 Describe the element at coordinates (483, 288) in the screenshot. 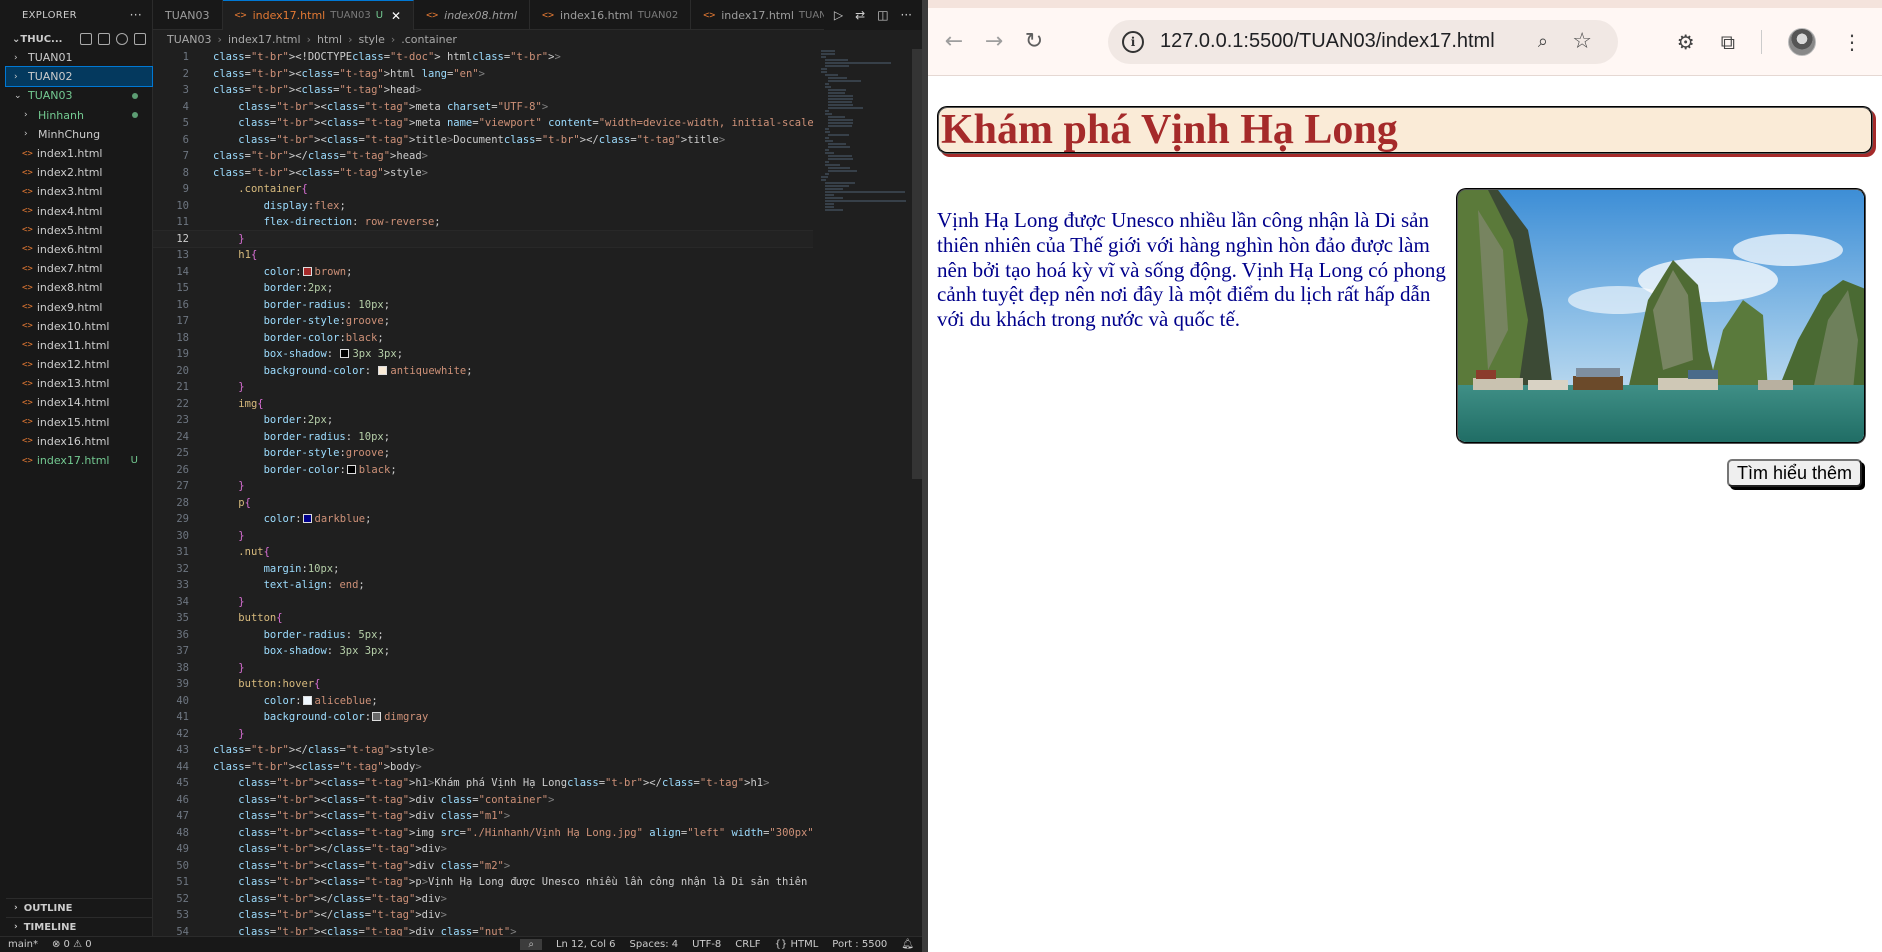

I see `code-line: 15 border:2px;` at that location.